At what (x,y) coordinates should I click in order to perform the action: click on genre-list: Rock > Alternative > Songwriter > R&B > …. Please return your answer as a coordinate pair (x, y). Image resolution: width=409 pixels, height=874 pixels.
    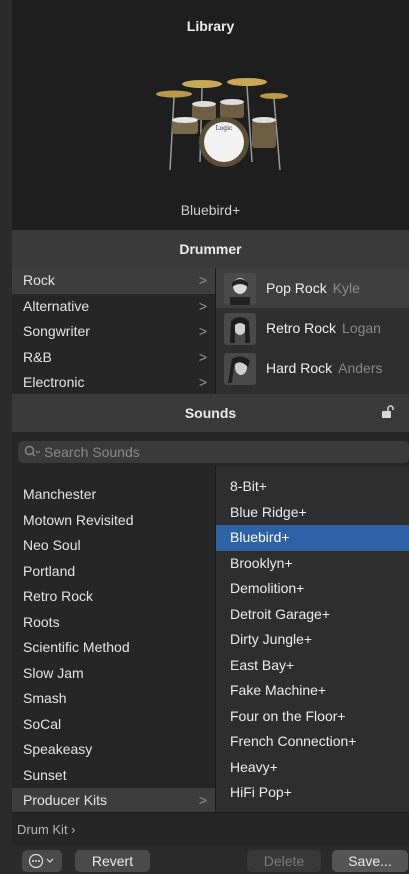
    Looking at the image, I should click on (113, 331).